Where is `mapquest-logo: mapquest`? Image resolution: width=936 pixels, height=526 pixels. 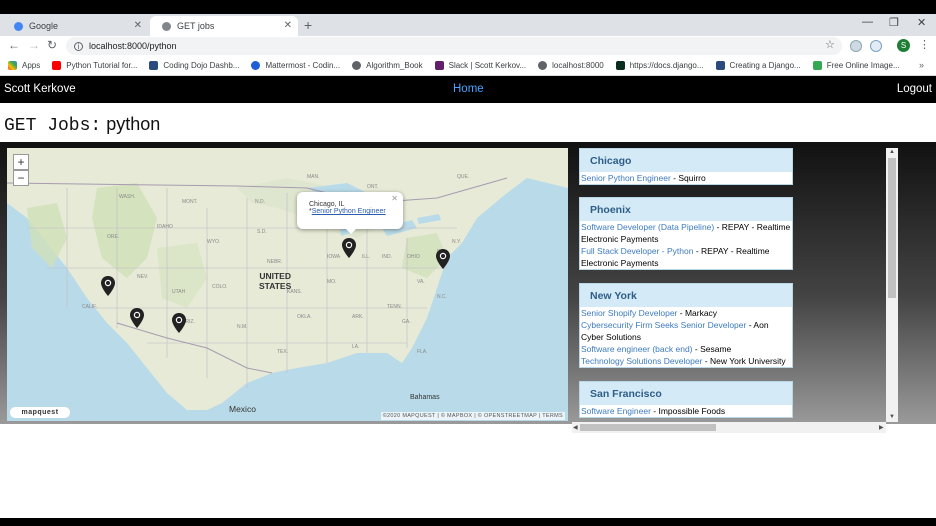
mapquest-logo: mapquest is located at coordinates (40, 412).